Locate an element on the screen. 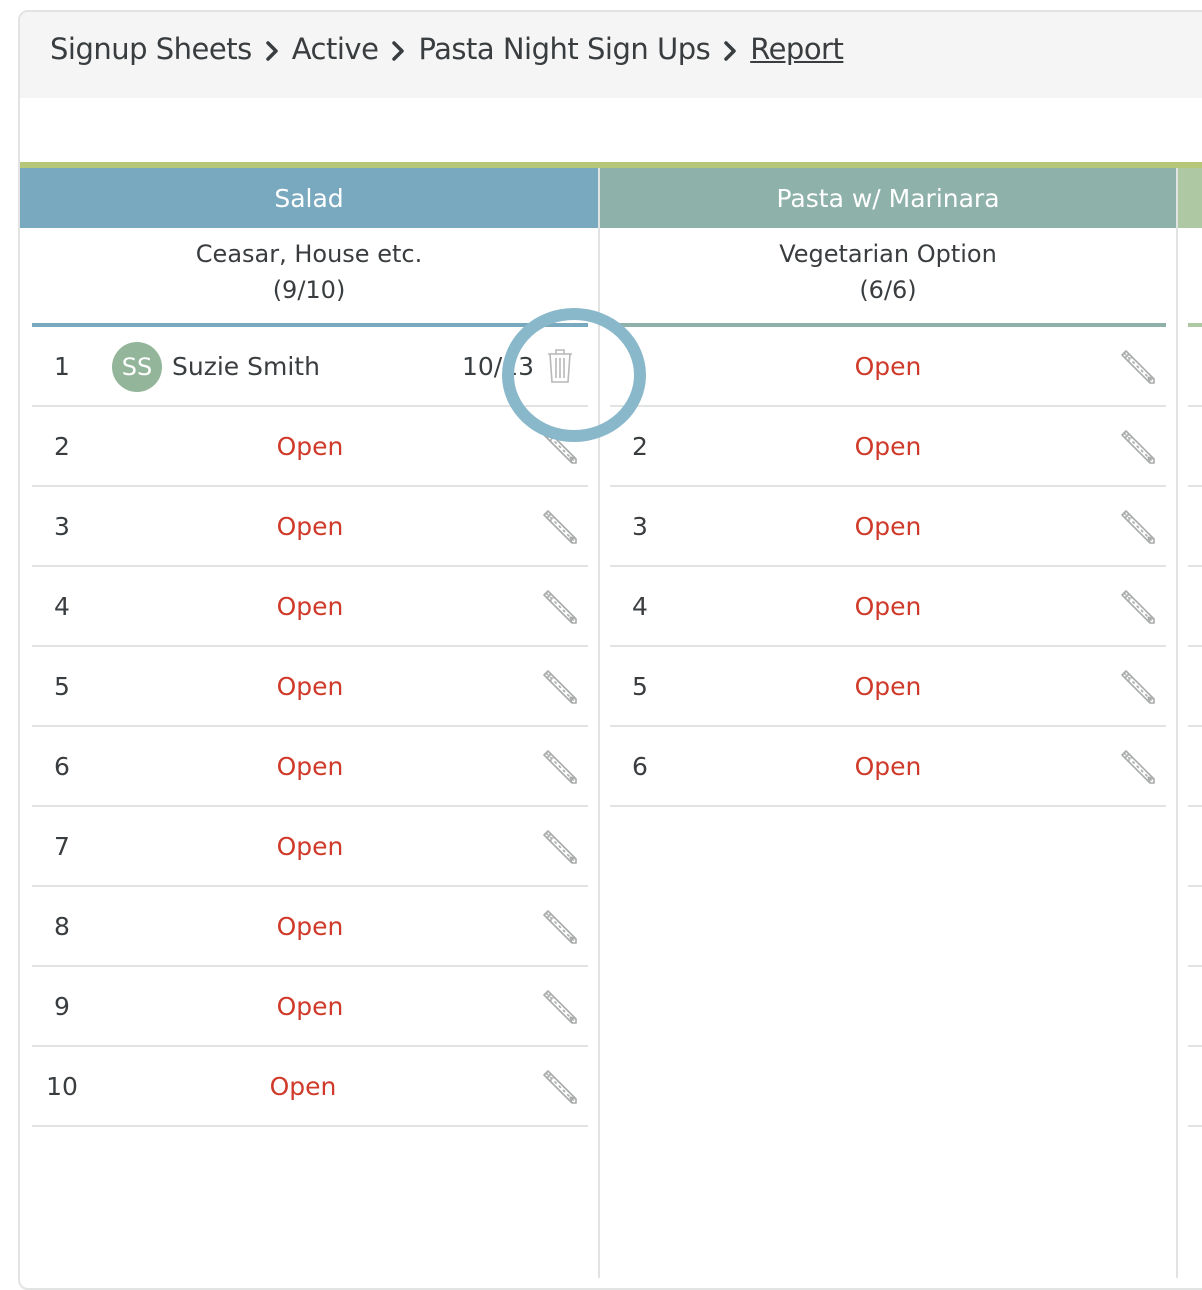 This screenshot has height=1290, width=1202. breadcrumb-pasta-night: Pasta Night Sign Ups is located at coordinates (564, 49).